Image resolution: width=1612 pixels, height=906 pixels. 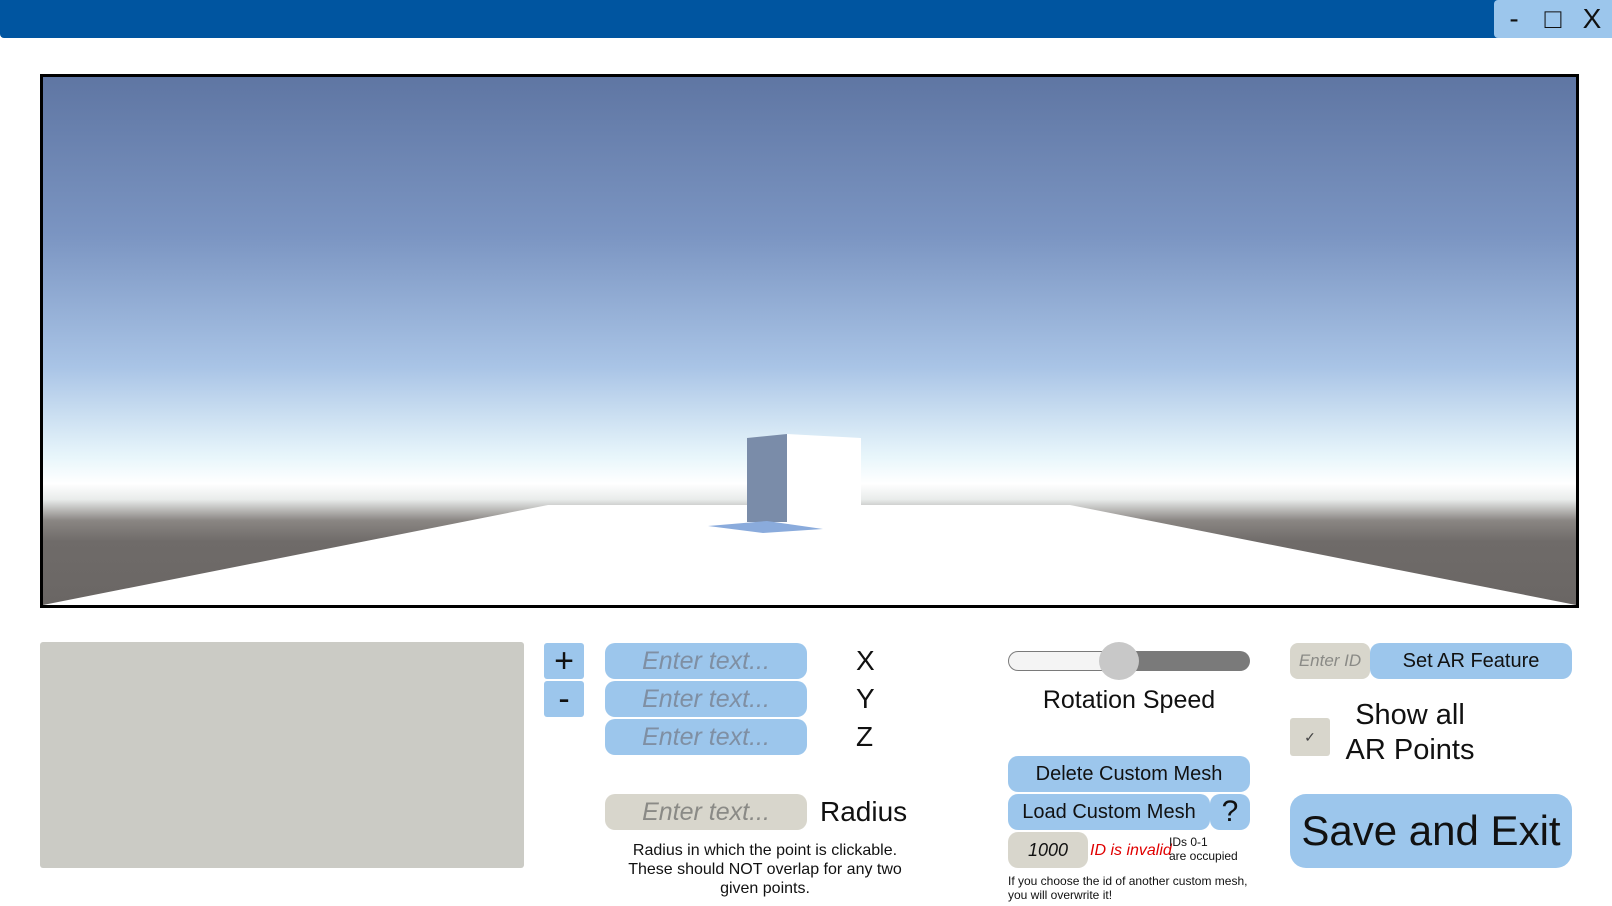 What do you see at coordinates (282, 755) in the screenshot?
I see `preview-panel` at bounding box center [282, 755].